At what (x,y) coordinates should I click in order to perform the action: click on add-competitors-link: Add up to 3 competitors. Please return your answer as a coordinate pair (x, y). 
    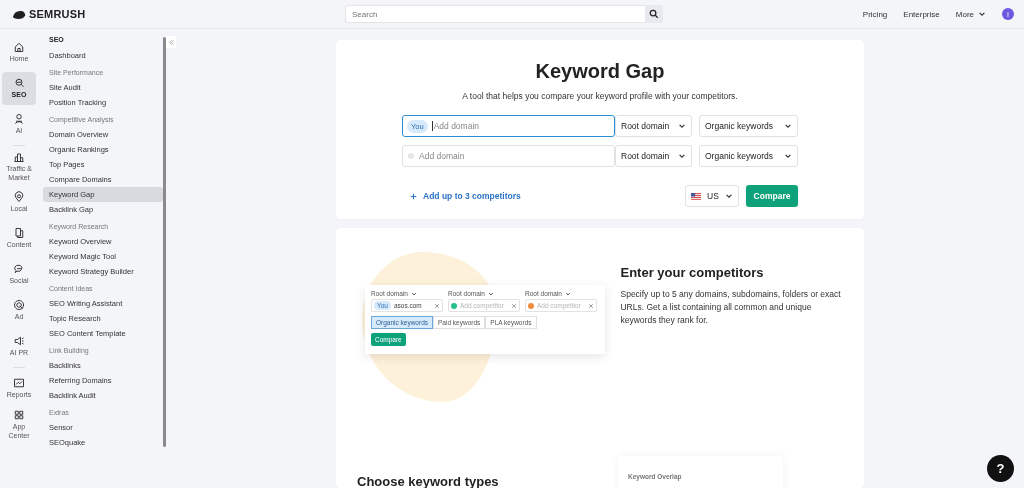
    Looking at the image, I should click on (461, 196).